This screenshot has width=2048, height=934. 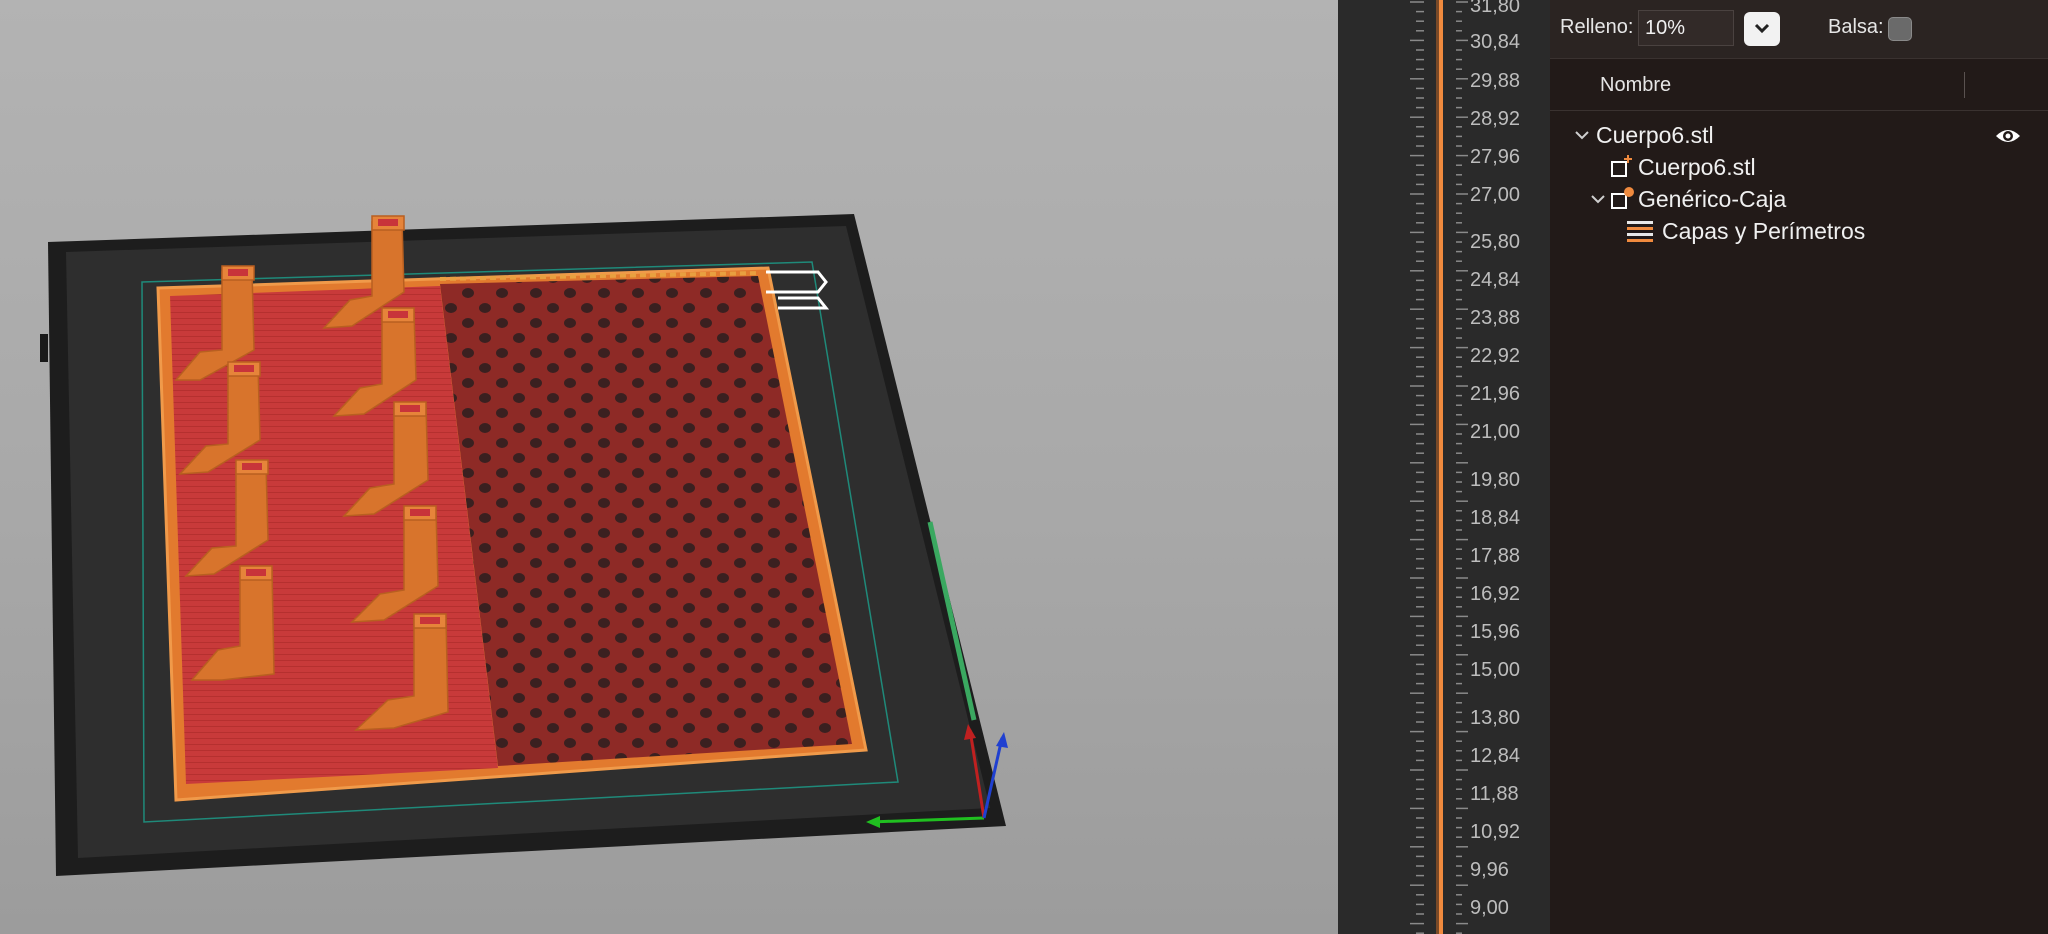 I want to click on tree-row-mesh: Cuerpo6.stl, so click(x=1810, y=167).